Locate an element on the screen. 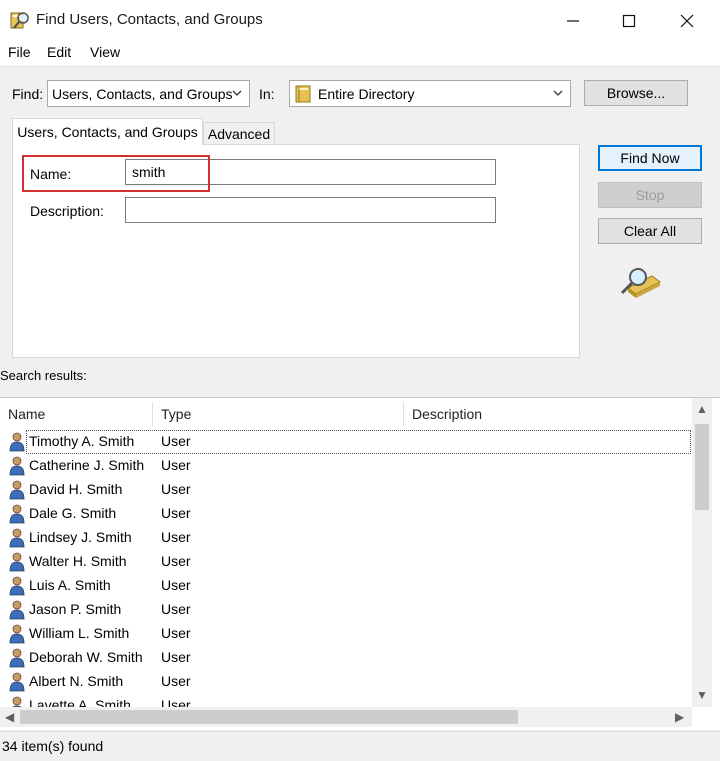 This screenshot has height=761, width=720. column-header-description: Description is located at coordinates (548, 414).